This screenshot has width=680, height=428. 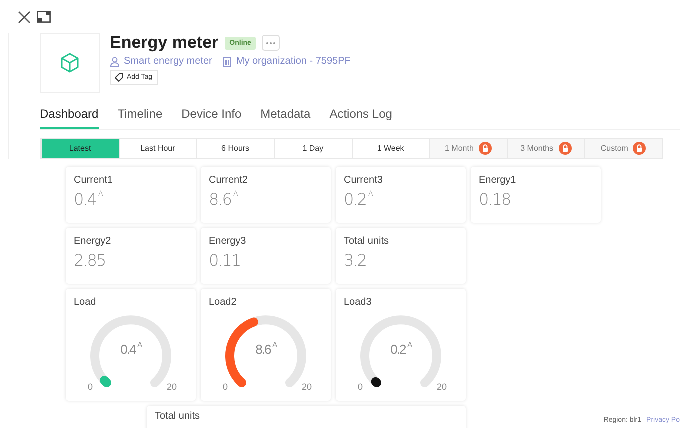 What do you see at coordinates (498, 180) in the screenshot?
I see `widget-label: Energy1` at bounding box center [498, 180].